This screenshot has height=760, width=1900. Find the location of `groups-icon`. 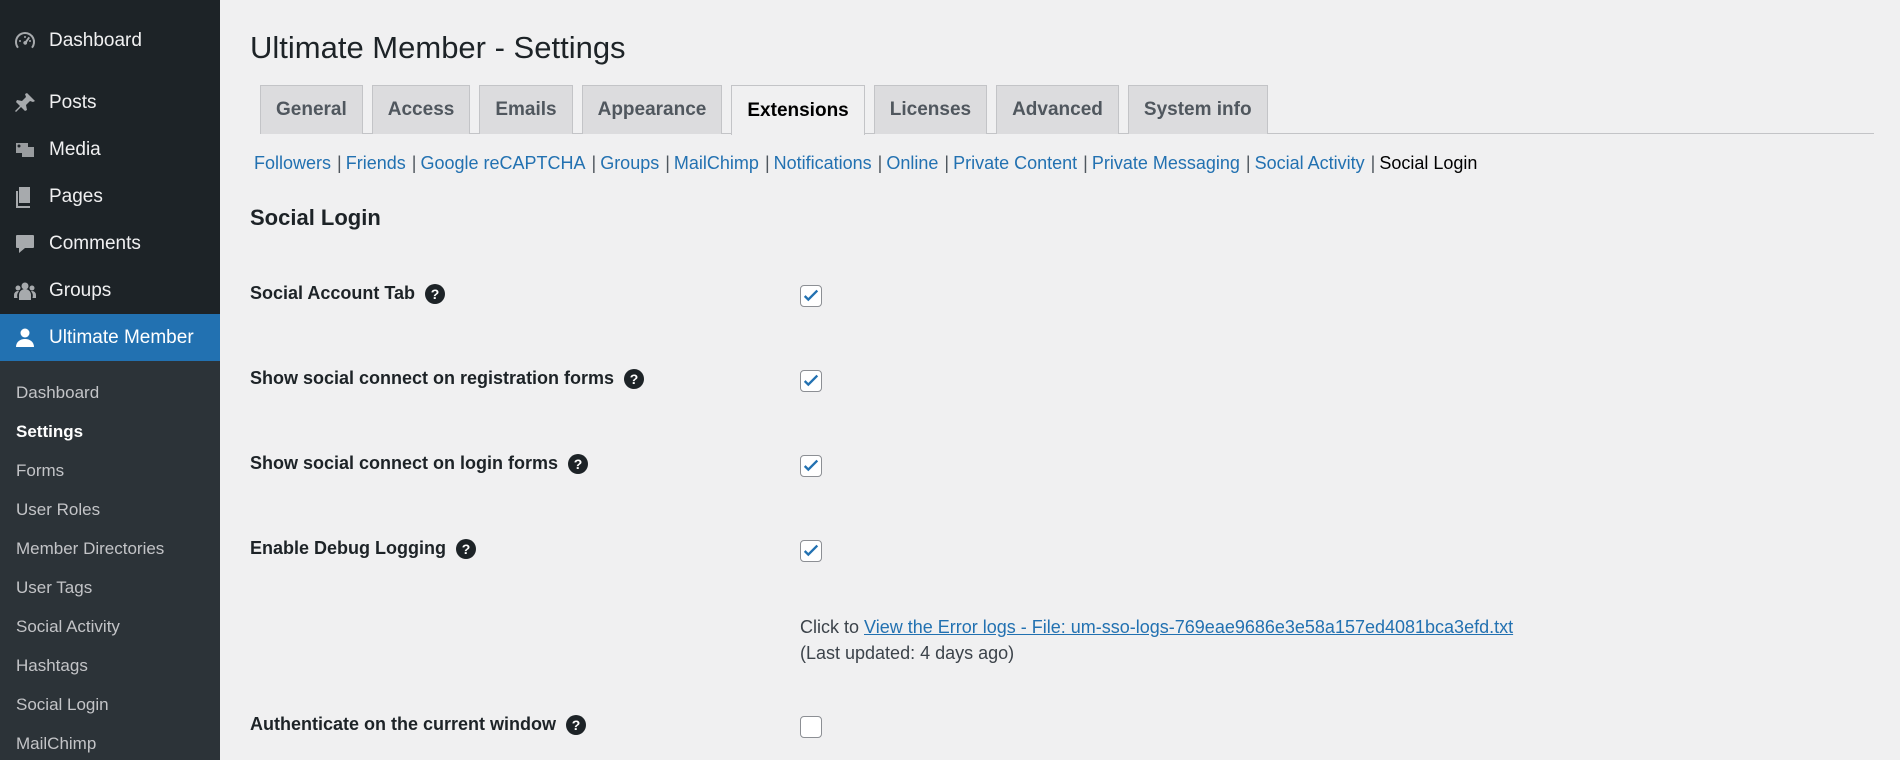

groups-icon is located at coordinates (25, 291).